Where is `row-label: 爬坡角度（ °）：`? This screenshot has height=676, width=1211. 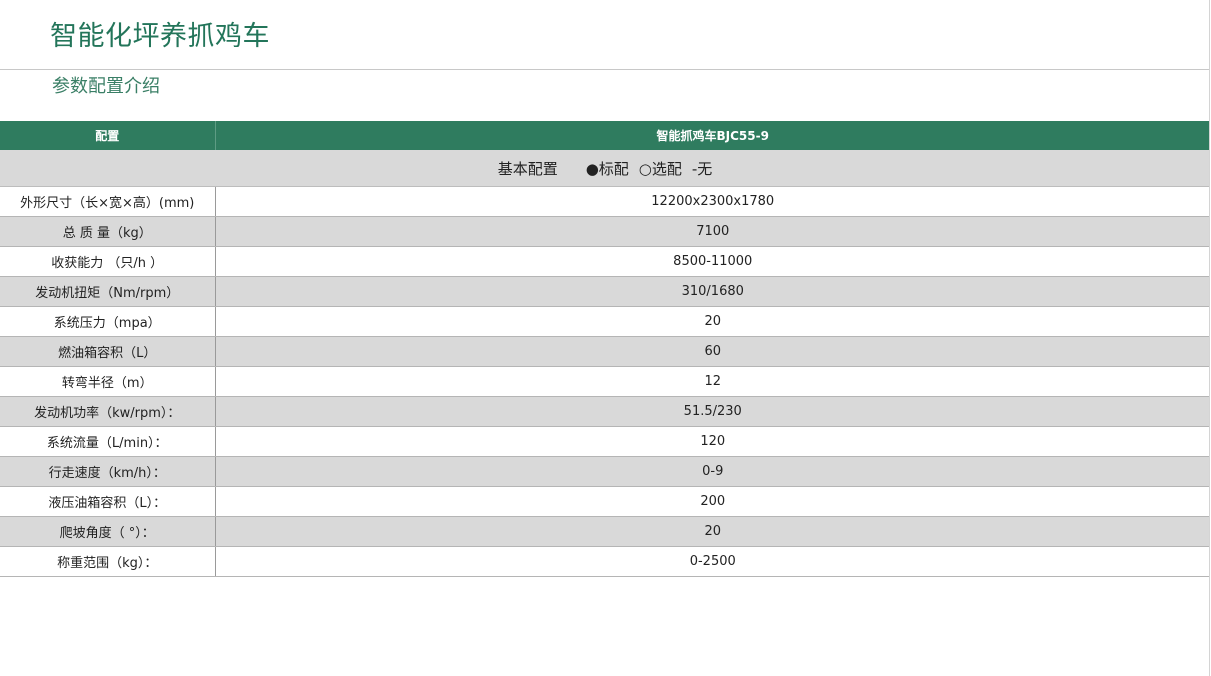 row-label: 爬坡角度（ °）： is located at coordinates (108, 531).